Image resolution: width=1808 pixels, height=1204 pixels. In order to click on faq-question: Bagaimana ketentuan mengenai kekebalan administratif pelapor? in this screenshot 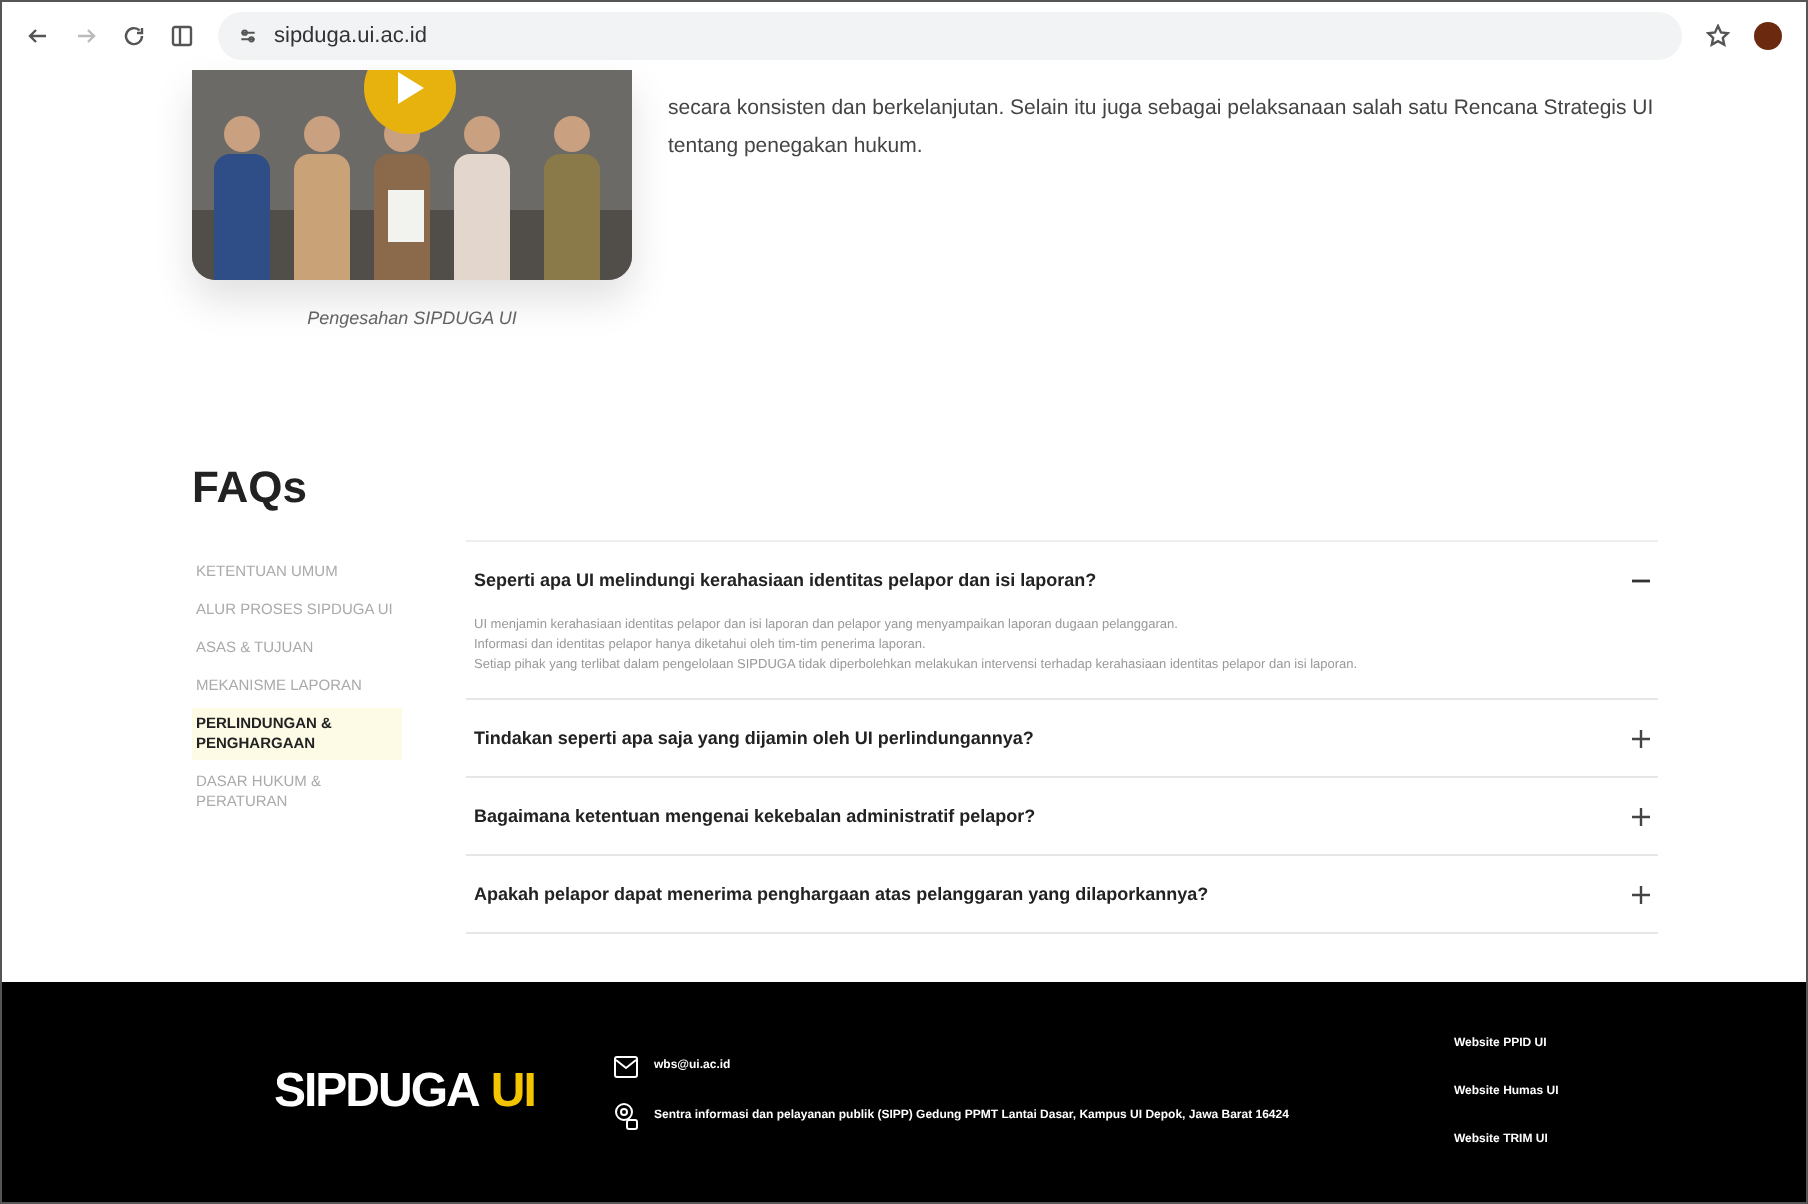, I will do `click(755, 816)`.